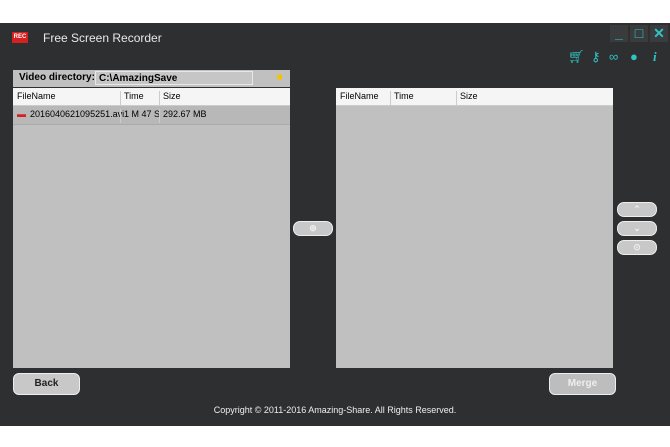 The height and width of the screenshot is (447, 670). I want to click on merge-button: Merge, so click(582, 384).